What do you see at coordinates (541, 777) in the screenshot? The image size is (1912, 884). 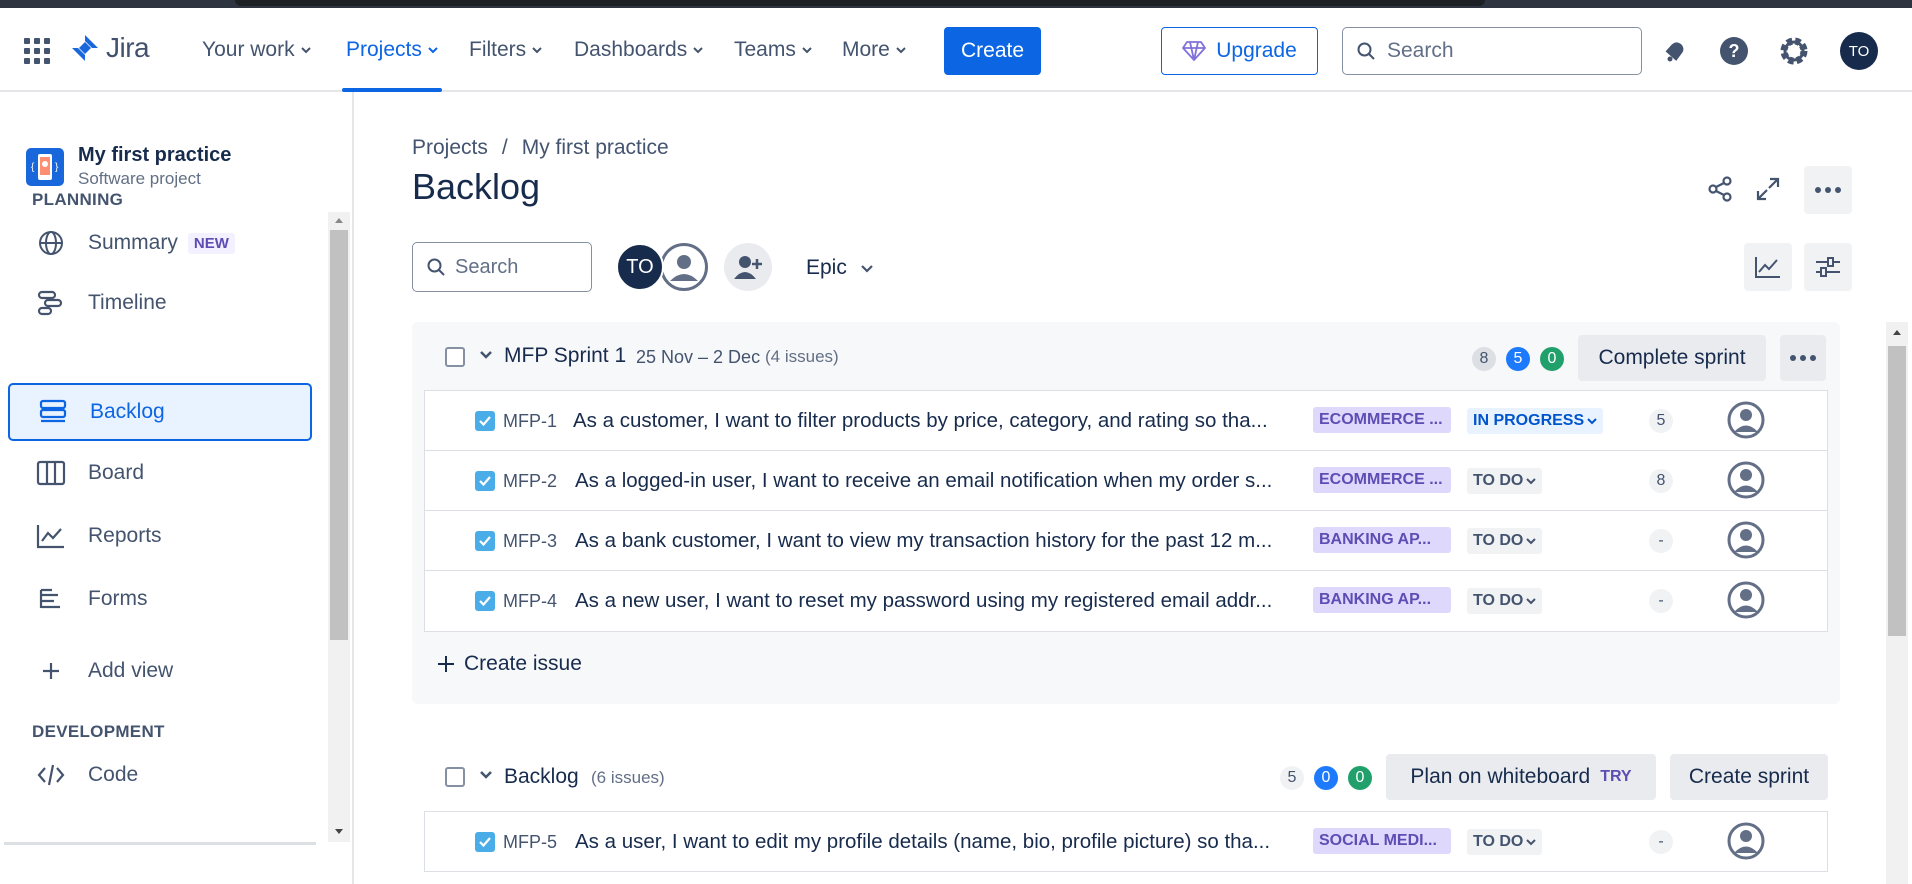 I see `backlog-name: Backlog` at bounding box center [541, 777].